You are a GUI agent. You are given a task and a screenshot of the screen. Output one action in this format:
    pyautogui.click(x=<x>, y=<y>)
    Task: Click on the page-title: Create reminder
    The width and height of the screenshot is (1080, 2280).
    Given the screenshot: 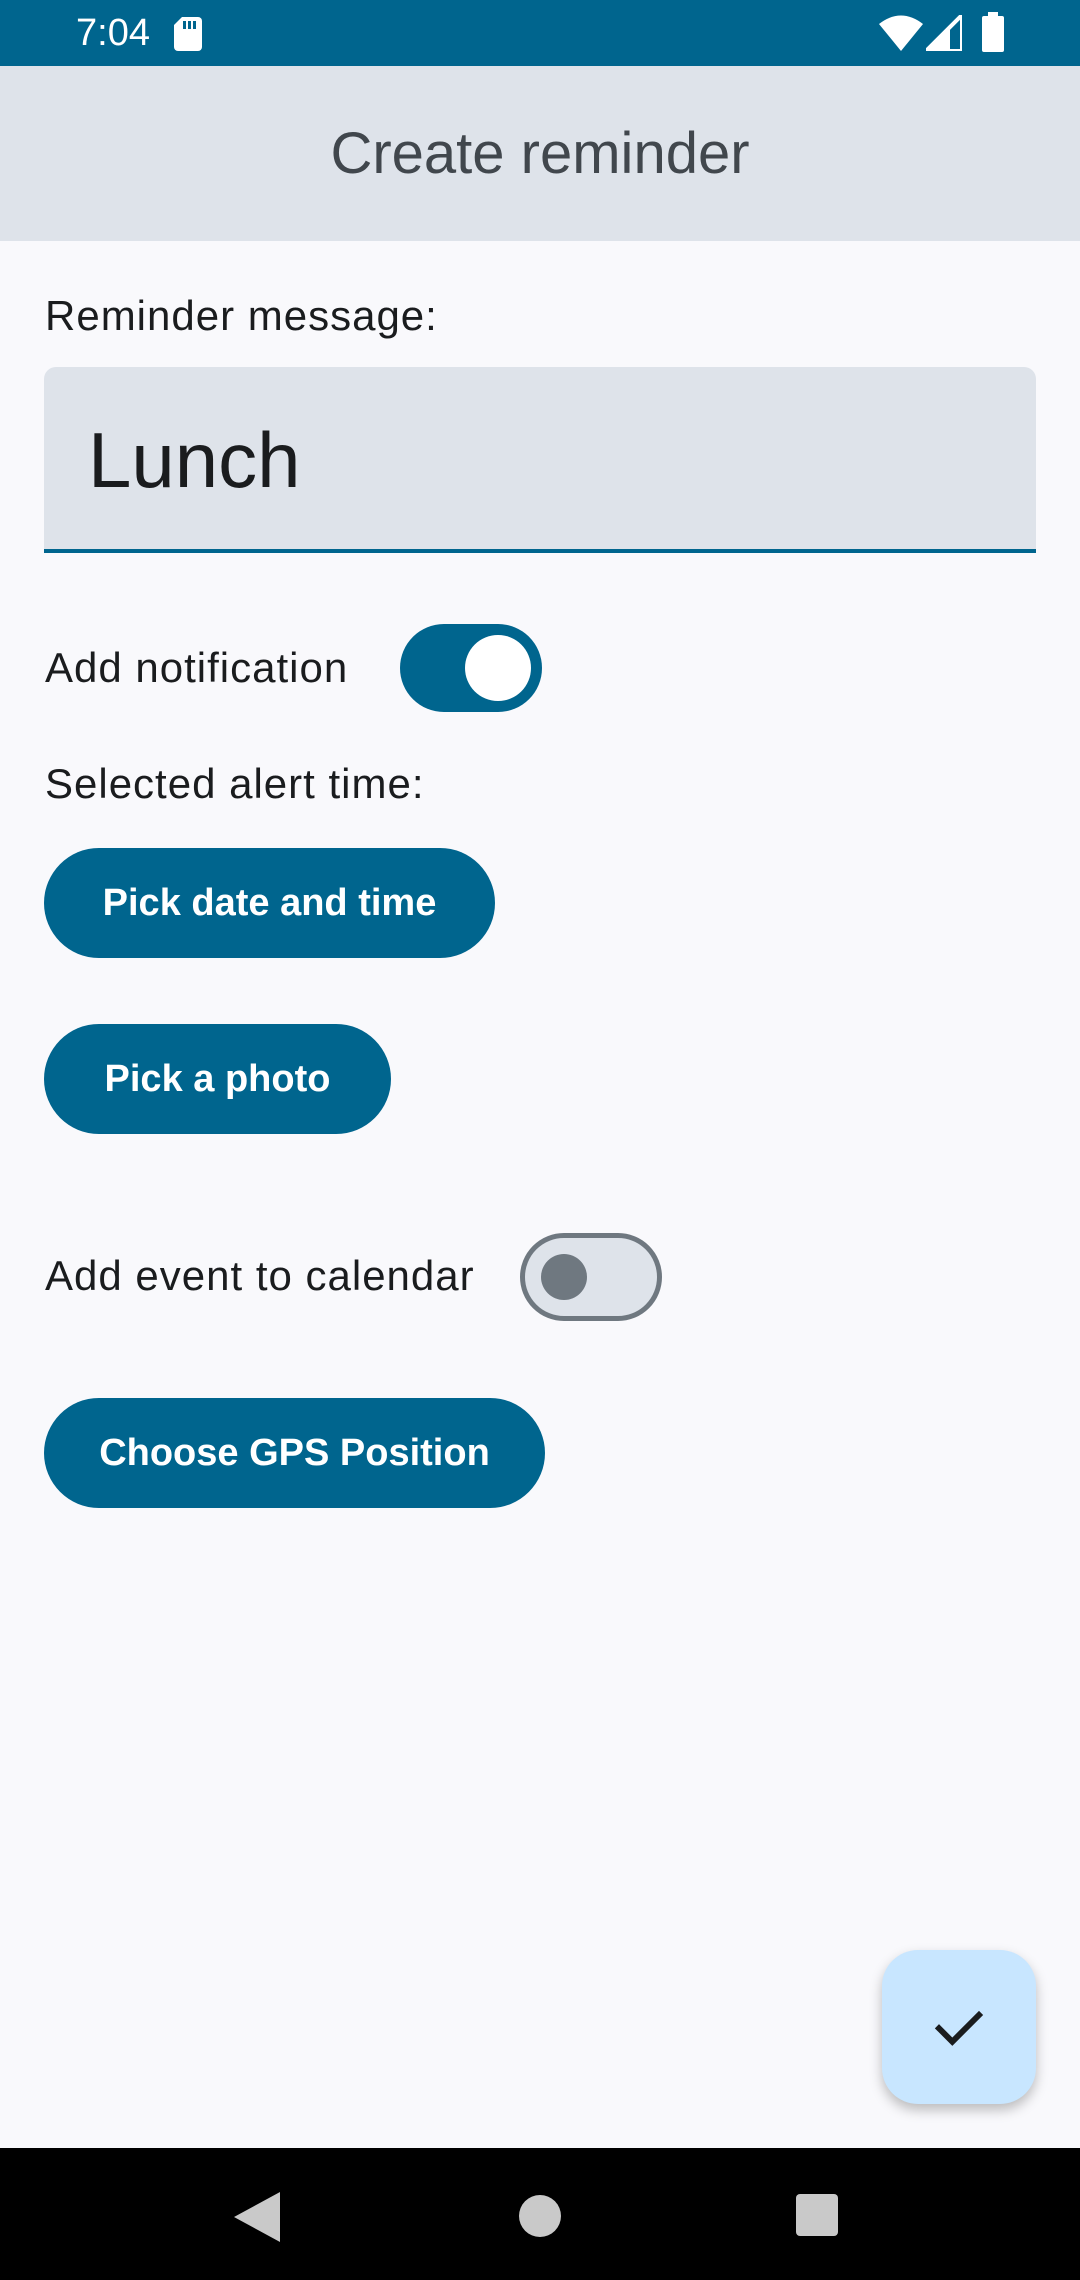 What is the action you would take?
    pyautogui.click(x=540, y=153)
    